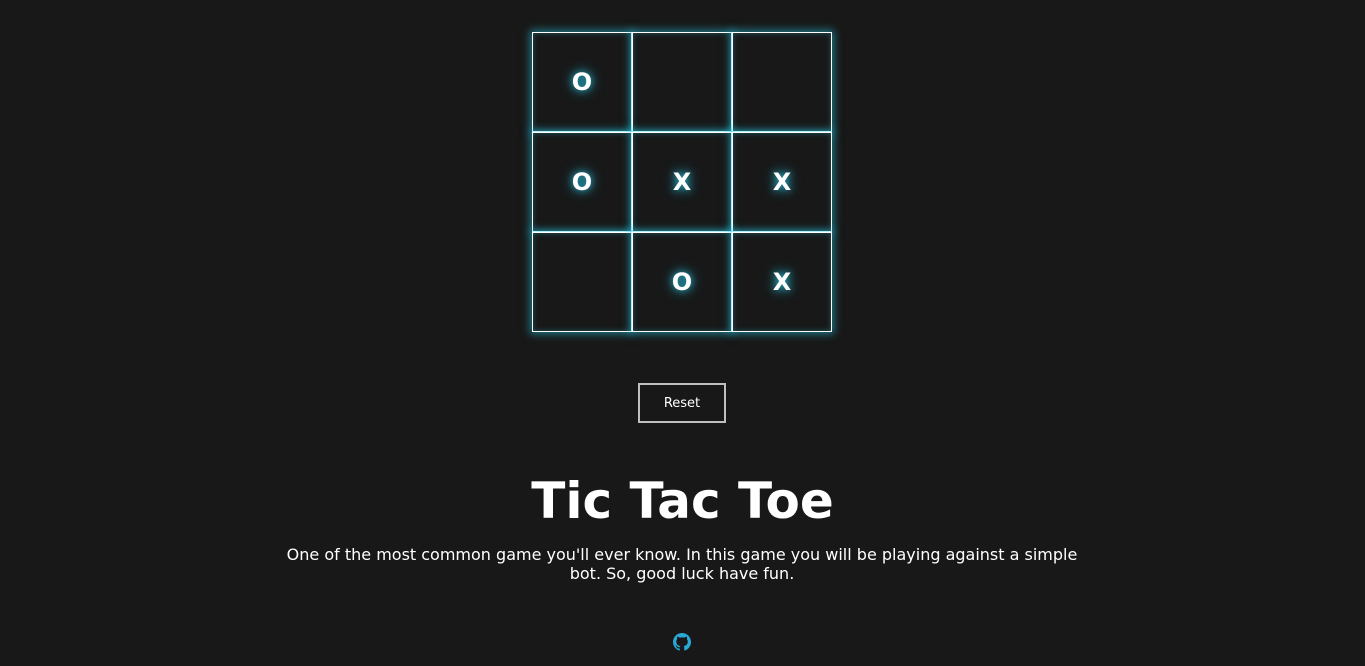 Image resolution: width=1365 pixels, height=666 pixels. I want to click on board-cell-6: X, so click(782, 182).